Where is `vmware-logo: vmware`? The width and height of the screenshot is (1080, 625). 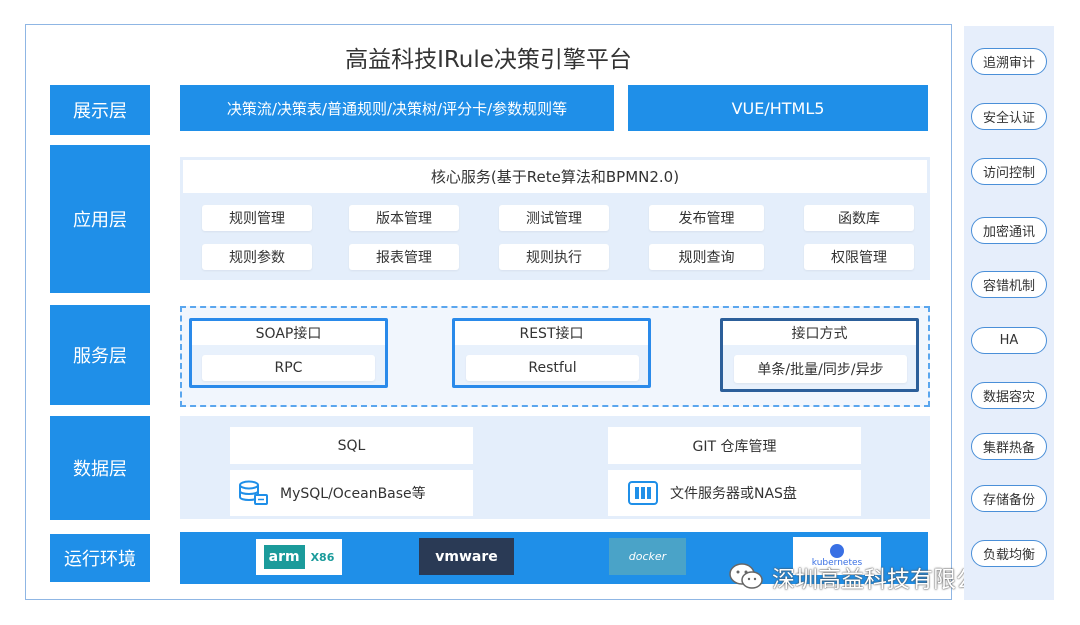
vmware-logo: vmware is located at coordinates (466, 556).